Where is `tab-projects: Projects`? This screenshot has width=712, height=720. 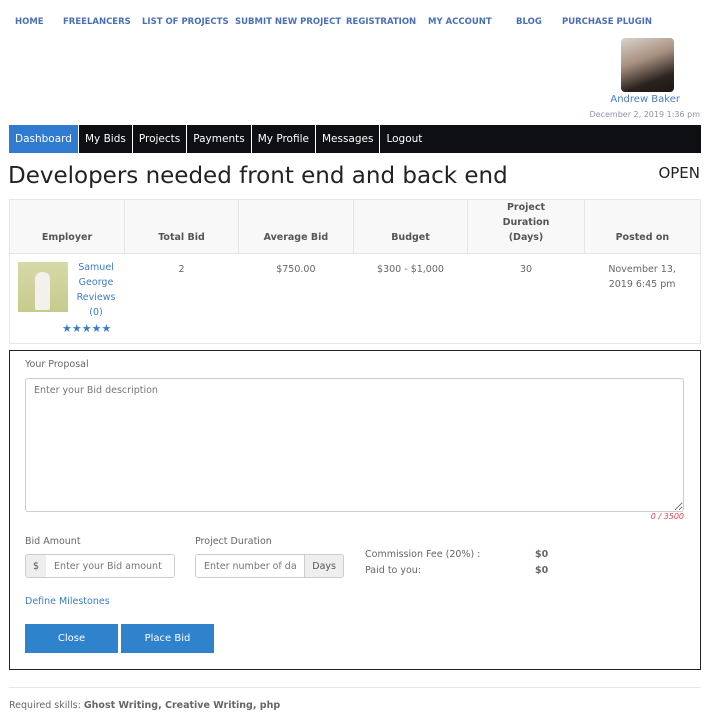 tab-projects: Projects is located at coordinates (160, 139).